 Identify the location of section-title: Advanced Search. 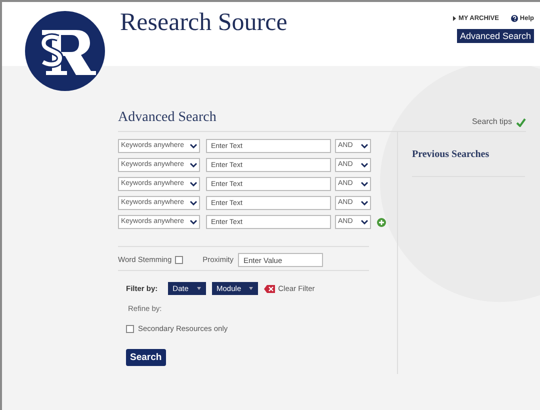
(167, 118).